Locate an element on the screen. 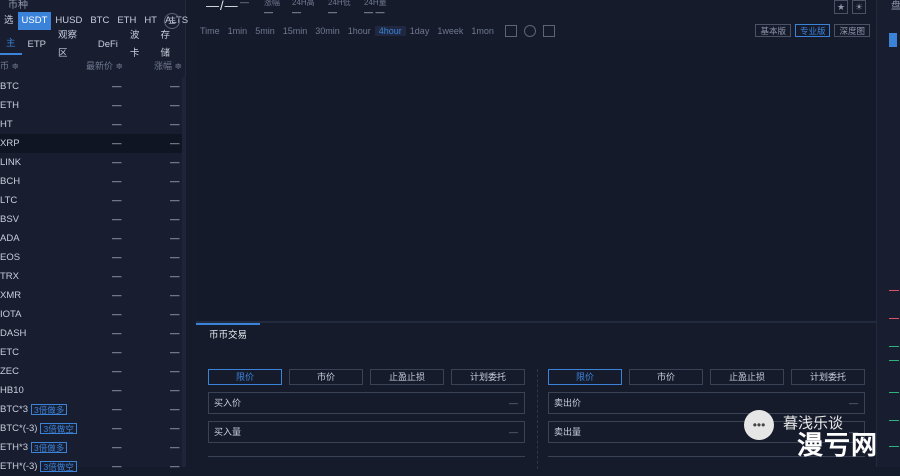 This screenshot has width=900, height=476. sell-price-label: 卖出价 is located at coordinates (568, 403).